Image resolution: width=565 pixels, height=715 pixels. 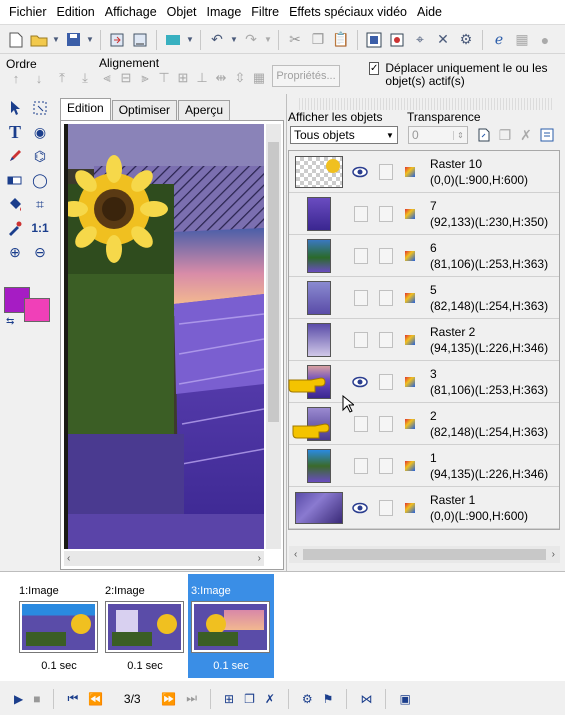 What do you see at coordinates (16, 40) in the screenshot?
I see `new-file-icon` at bounding box center [16, 40].